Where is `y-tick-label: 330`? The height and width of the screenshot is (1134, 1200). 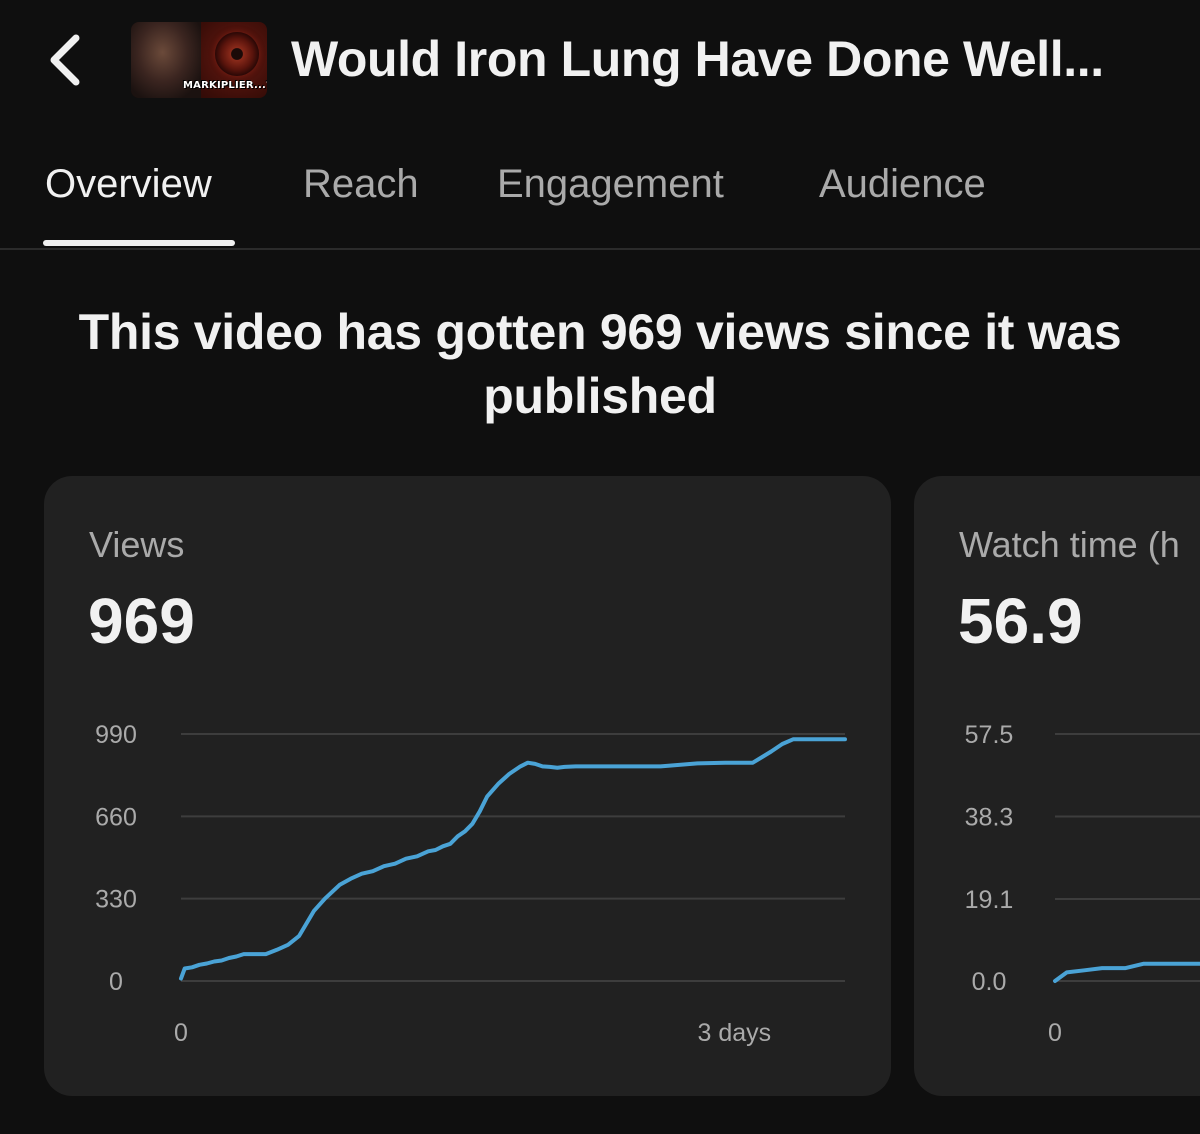
y-tick-label: 330 is located at coordinates (116, 900).